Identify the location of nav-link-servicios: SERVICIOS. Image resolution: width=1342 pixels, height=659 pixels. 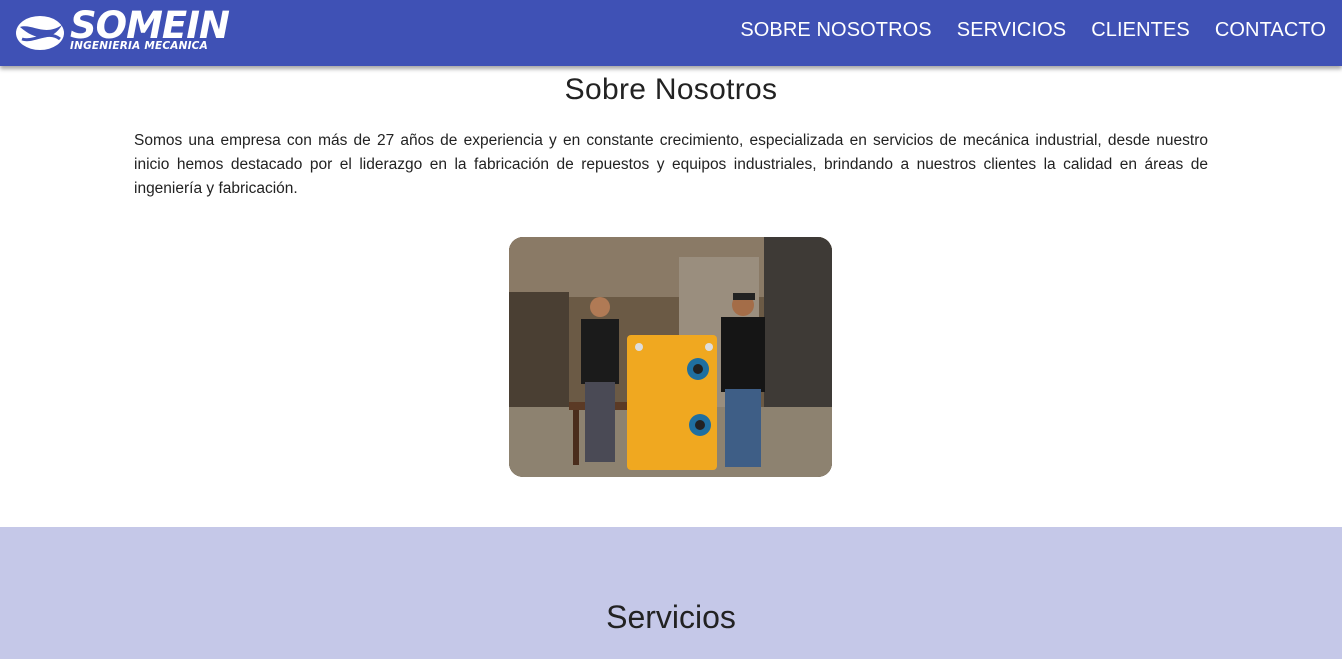
(1011, 30).